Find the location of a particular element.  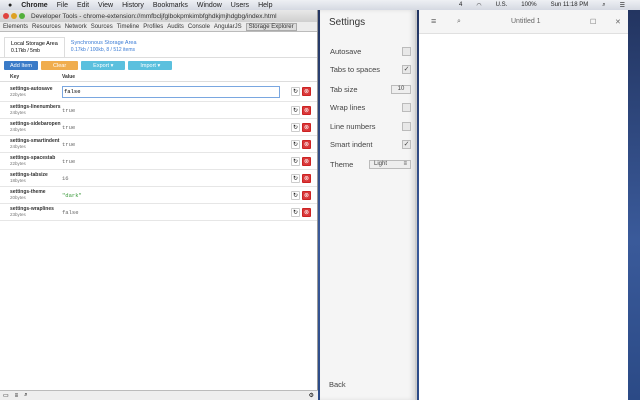

key-cell: settings-linenumbers 24bytes is located at coordinates (36, 110).